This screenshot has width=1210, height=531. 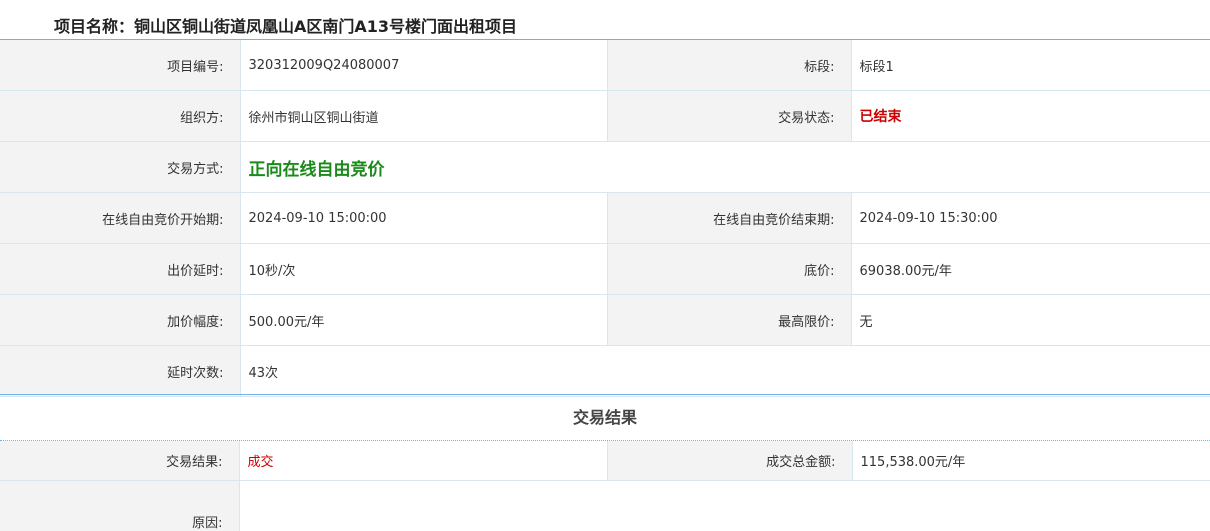 What do you see at coordinates (120, 218) in the screenshot?
I see `start-time-label: 在线自由竞价开始期:` at bounding box center [120, 218].